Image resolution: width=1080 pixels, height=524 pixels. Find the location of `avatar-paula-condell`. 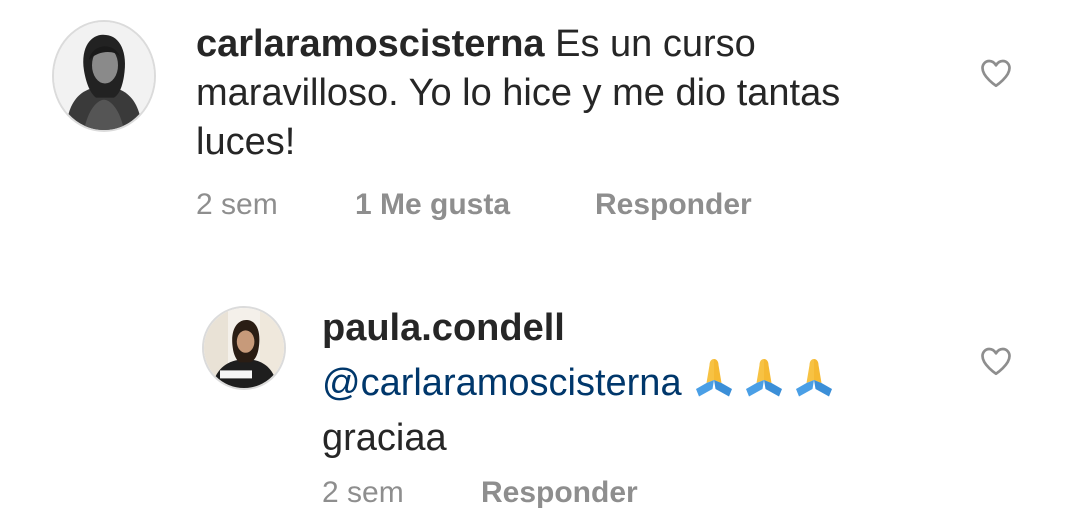

avatar-paula-condell is located at coordinates (244, 348).